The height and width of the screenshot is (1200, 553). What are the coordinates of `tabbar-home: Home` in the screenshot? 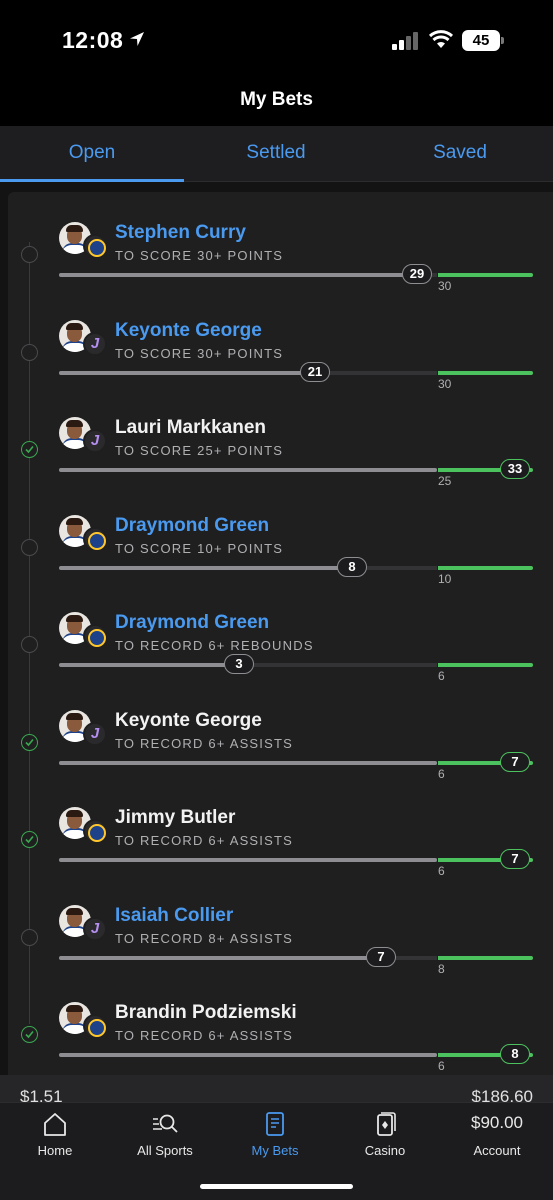 It's located at (55, 1138).